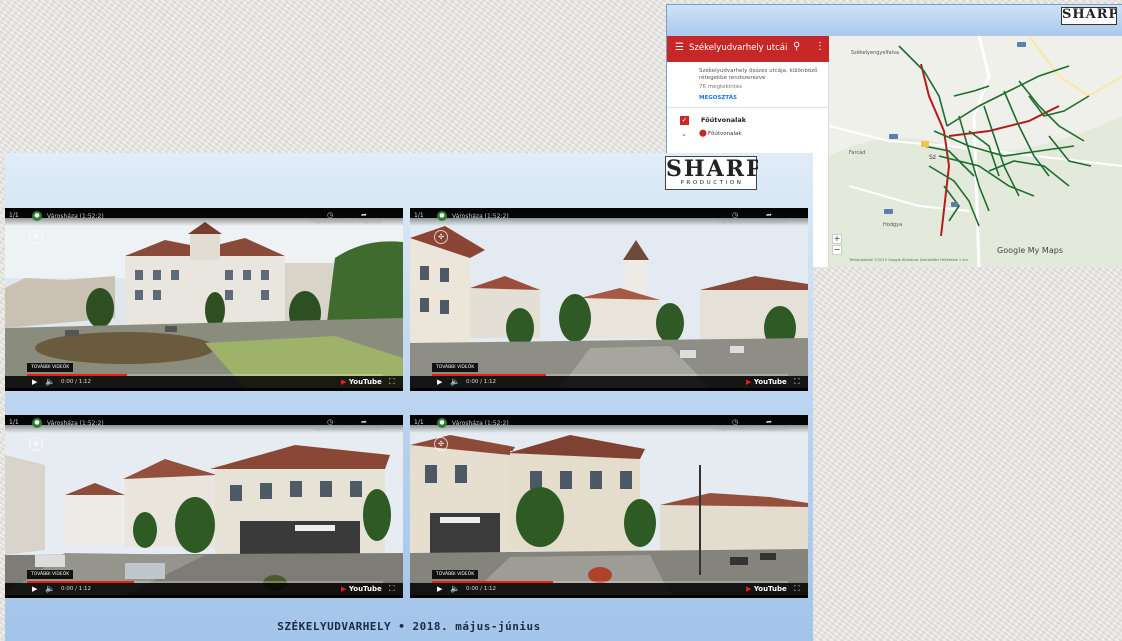 The image size is (1122, 641). Describe the element at coordinates (725, 134) in the screenshot. I see `layer-item: Főútvonalak` at that location.